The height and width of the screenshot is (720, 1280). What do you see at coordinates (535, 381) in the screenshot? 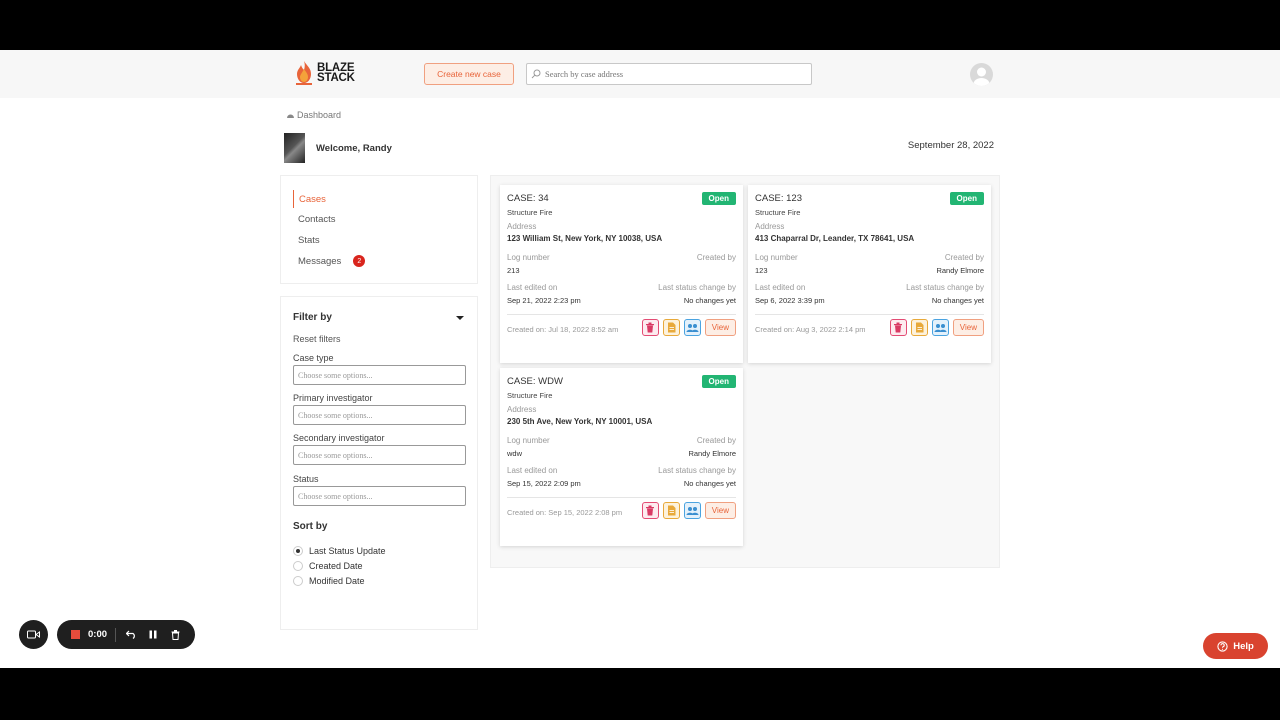
I see `case-title: CASE: WDW` at bounding box center [535, 381].